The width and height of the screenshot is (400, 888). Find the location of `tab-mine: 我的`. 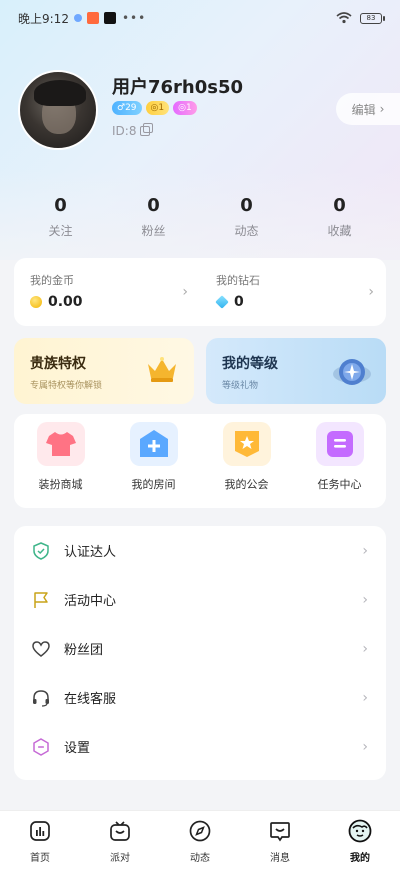

tab-mine: 我的 is located at coordinates (360, 849).